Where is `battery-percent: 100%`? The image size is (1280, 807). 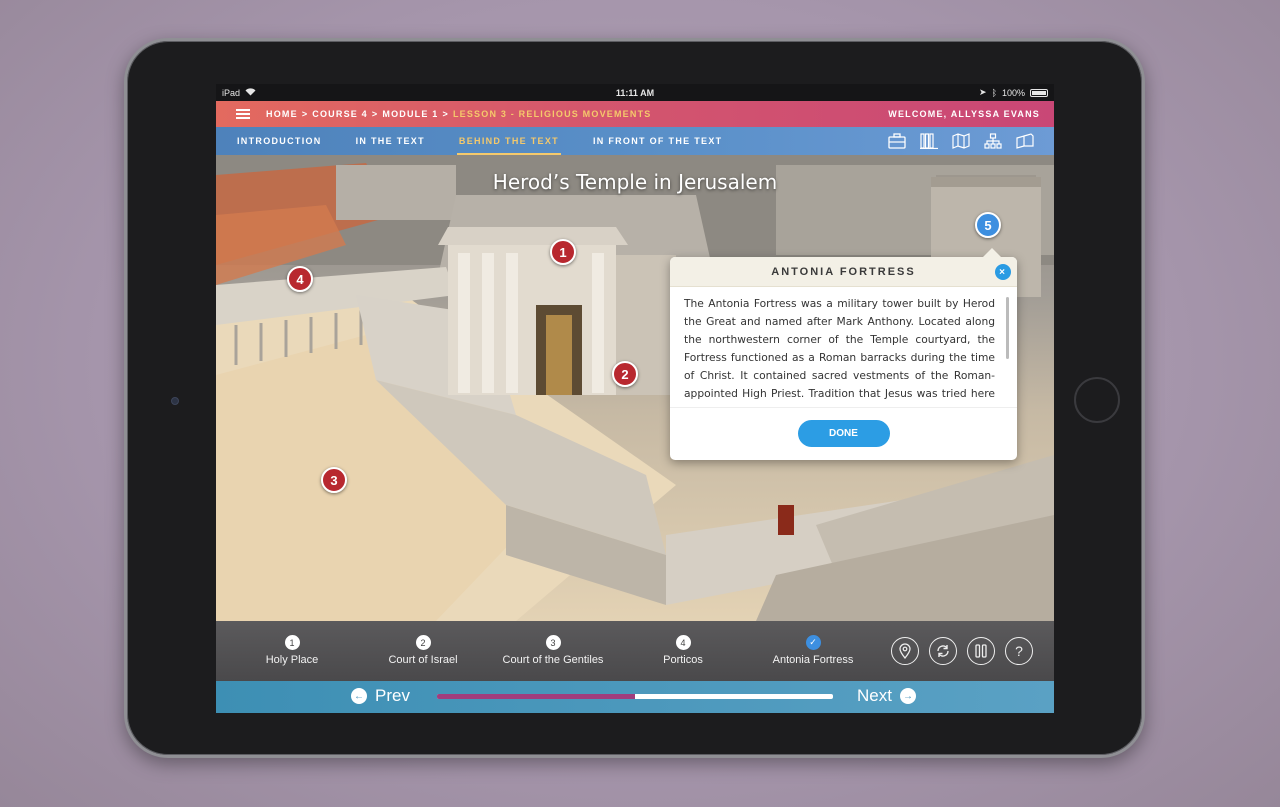
battery-percent: 100% is located at coordinates (1013, 92).